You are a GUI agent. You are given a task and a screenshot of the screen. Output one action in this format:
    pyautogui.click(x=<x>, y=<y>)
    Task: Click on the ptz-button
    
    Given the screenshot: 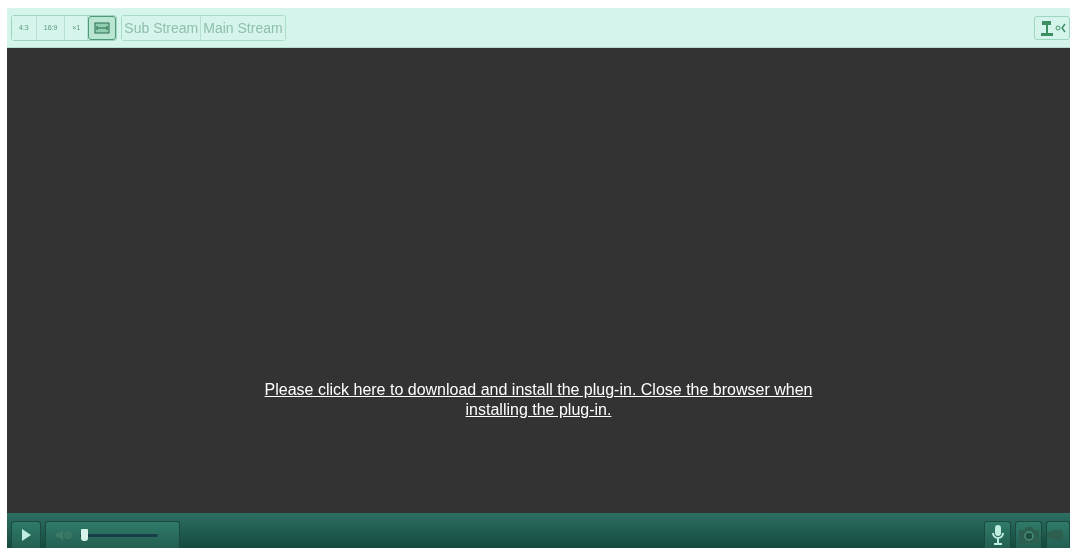 What is the action you would take?
    pyautogui.click(x=1052, y=27)
    